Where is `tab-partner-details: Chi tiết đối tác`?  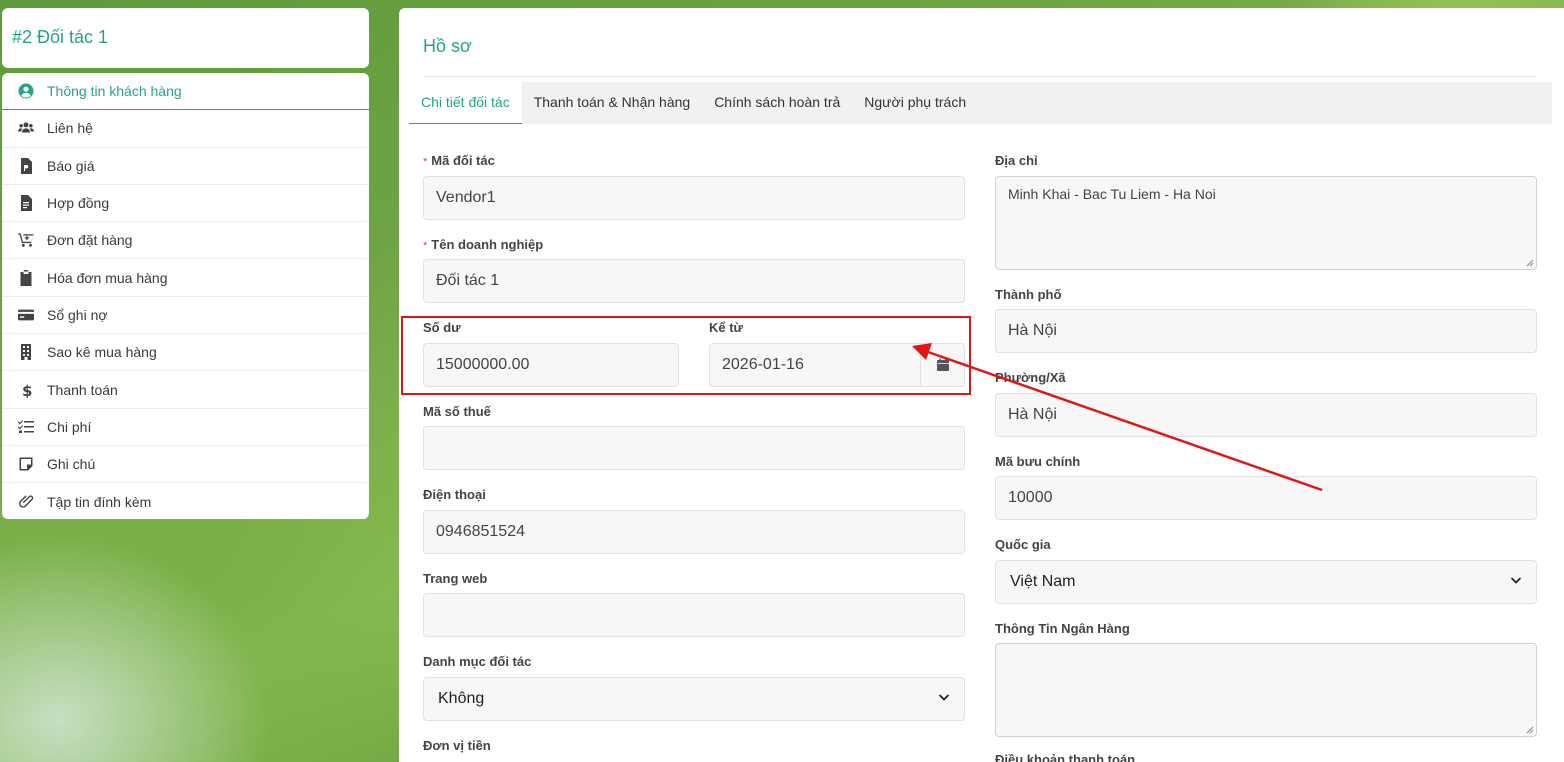
tab-partner-details: Chi tiết đối tác is located at coordinates (465, 103).